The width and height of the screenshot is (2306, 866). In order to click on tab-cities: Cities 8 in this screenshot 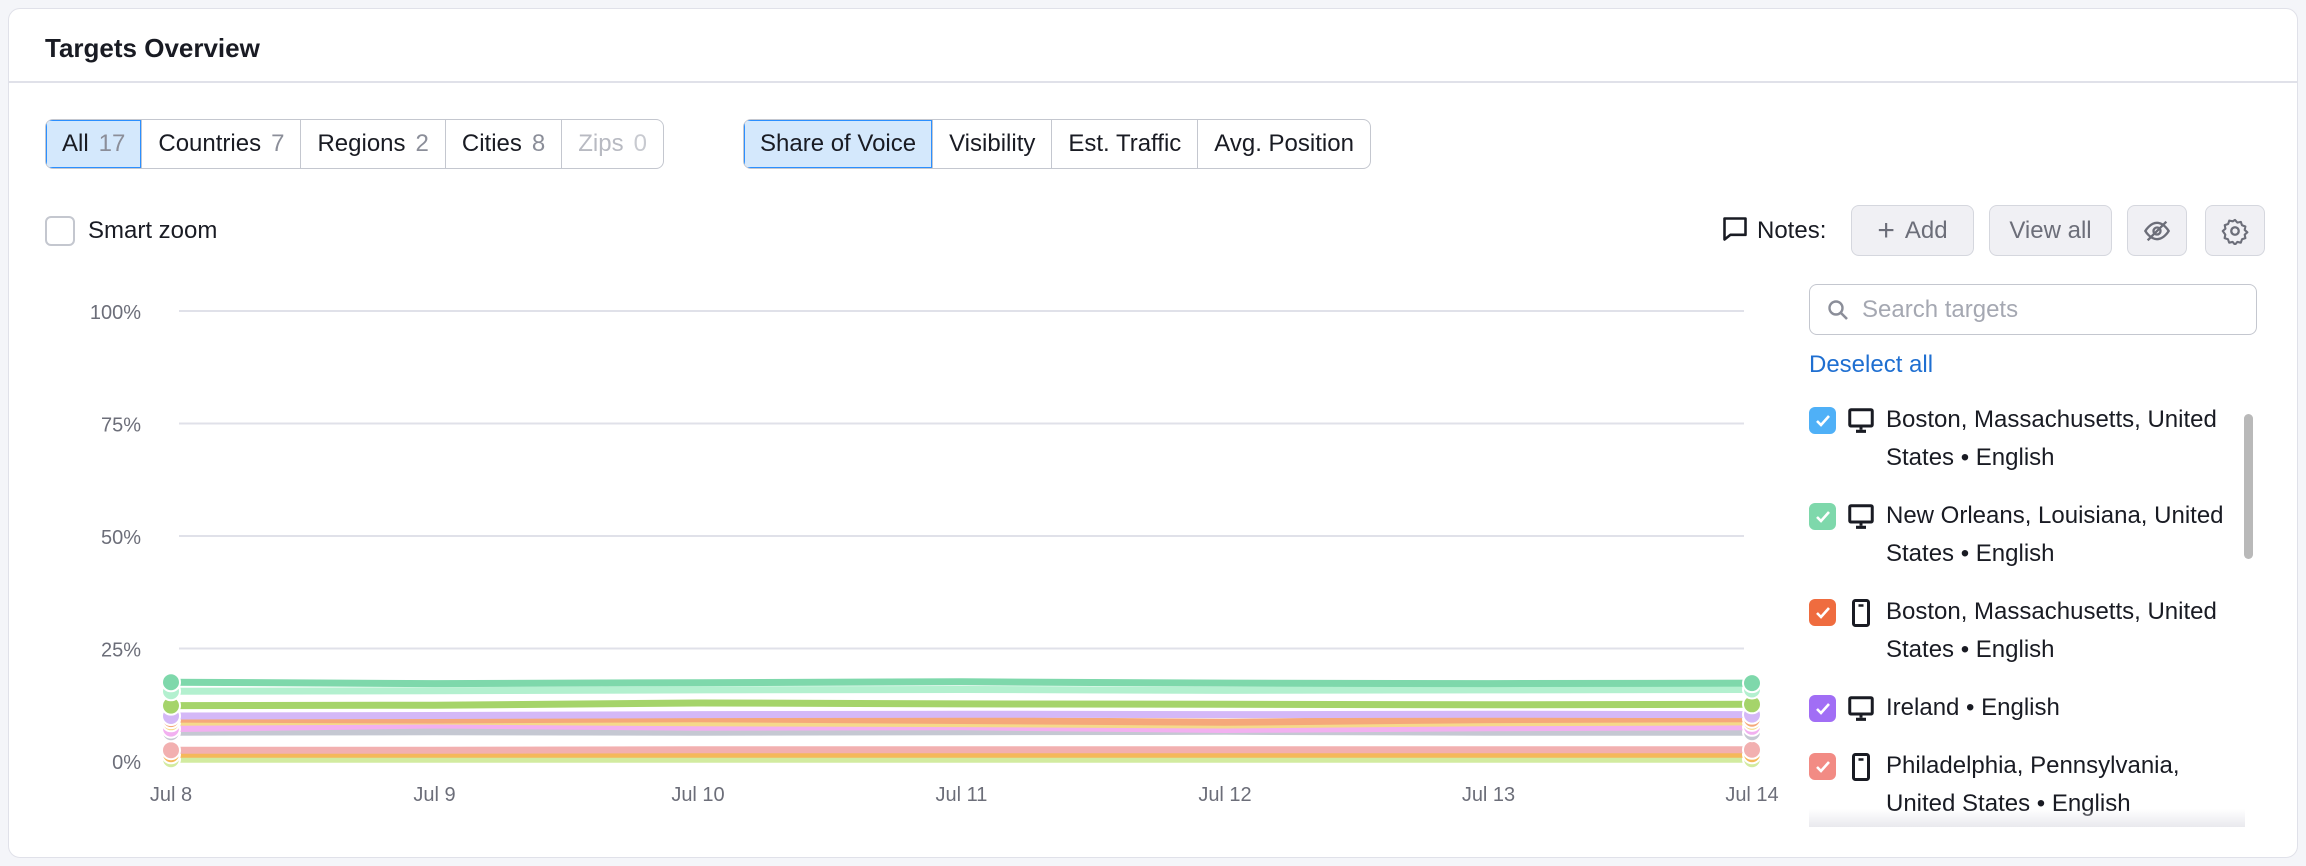, I will do `click(504, 144)`.